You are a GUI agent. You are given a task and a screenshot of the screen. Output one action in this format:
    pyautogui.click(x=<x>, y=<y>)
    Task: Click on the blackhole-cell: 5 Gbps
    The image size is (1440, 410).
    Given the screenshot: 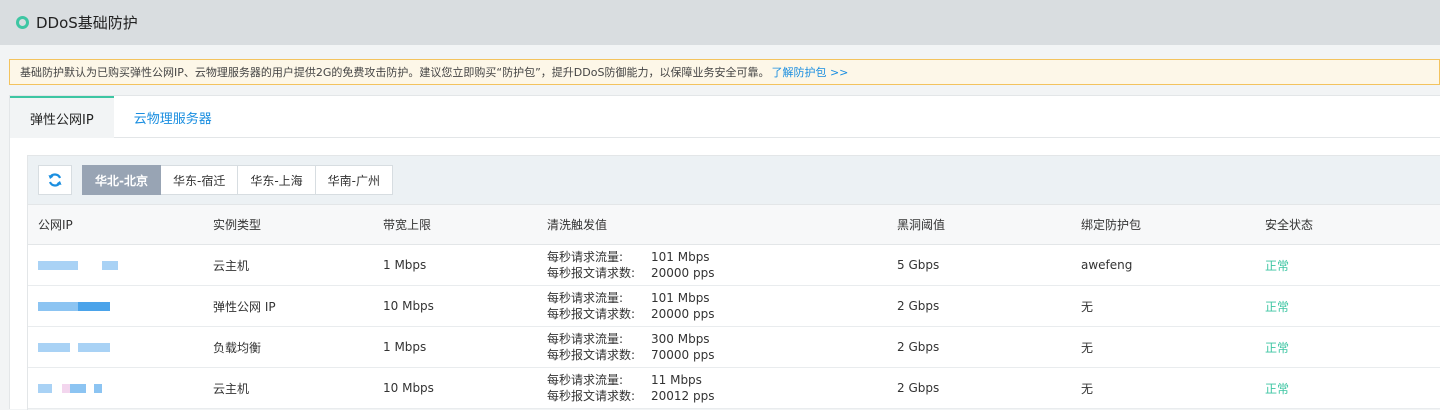 What is the action you would take?
    pyautogui.click(x=918, y=265)
    